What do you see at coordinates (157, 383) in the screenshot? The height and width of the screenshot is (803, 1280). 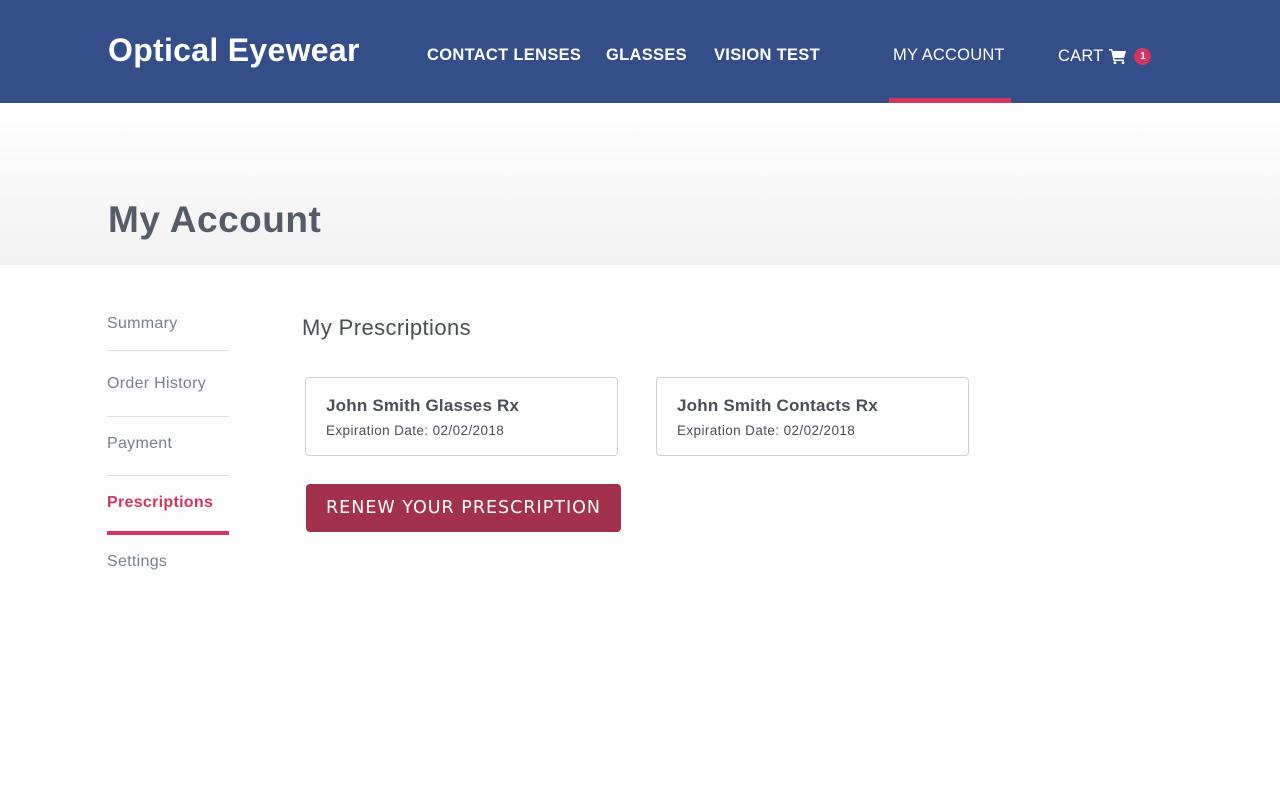 I see `sidebar-item-label: Order History` at bounding box center [157, 383].